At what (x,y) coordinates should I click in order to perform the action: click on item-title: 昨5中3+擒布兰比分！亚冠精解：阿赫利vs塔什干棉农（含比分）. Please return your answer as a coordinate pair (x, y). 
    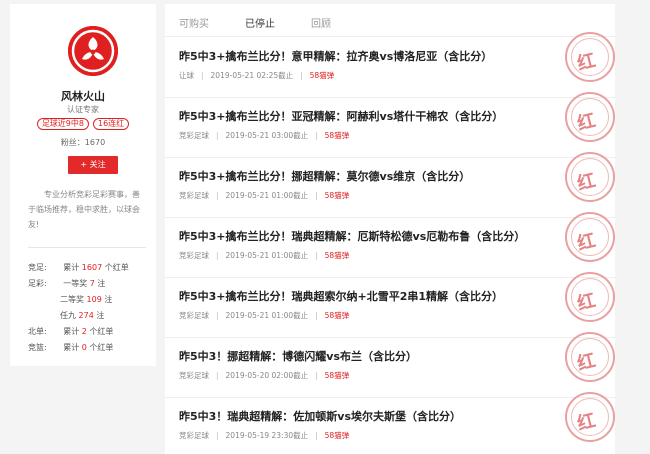
    Looking at the image, I should click on (341, 116).